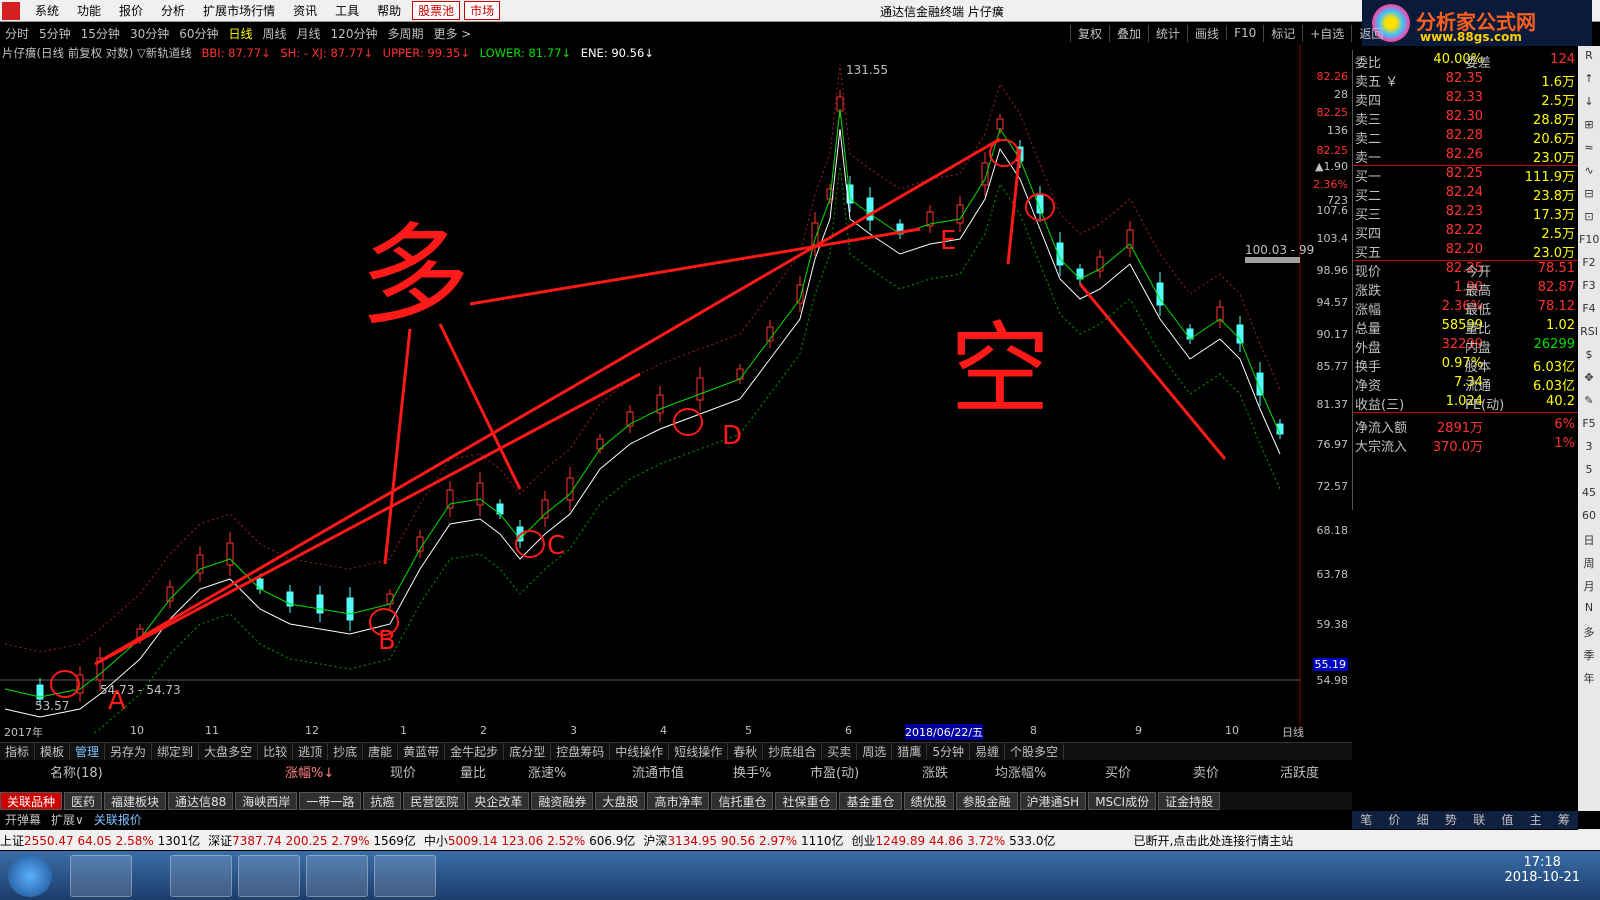  What do you see at coordinates (330, 801) in the screenshot?
I see `block-tab: 一带一路` at bounding box center [330, 801].